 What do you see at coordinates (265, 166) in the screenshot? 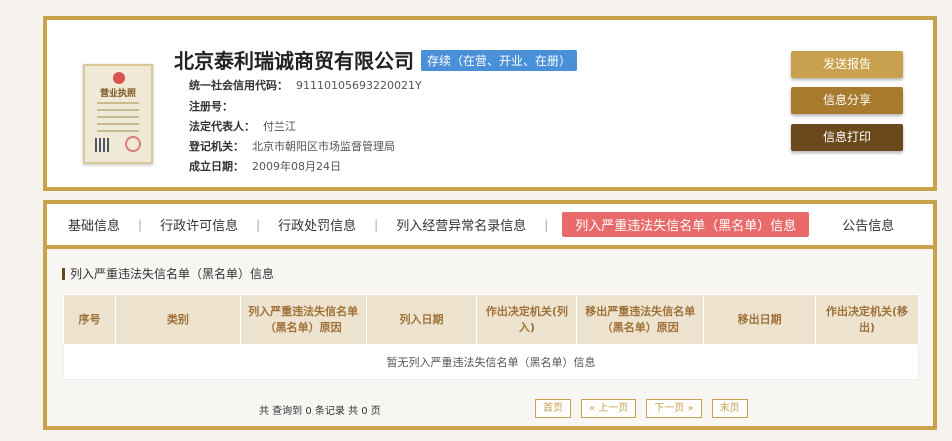
I see `info-founded-date: 成立日期： 2009年08月24日` at bounding box center [265, 166].